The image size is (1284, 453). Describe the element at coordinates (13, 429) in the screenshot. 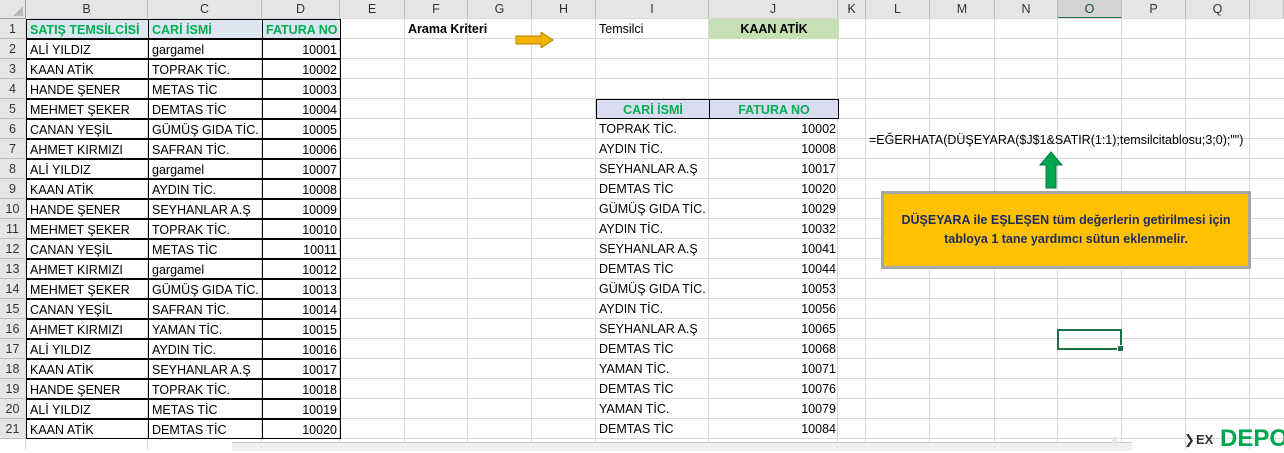

I see `row-header-21: 21` at that location.